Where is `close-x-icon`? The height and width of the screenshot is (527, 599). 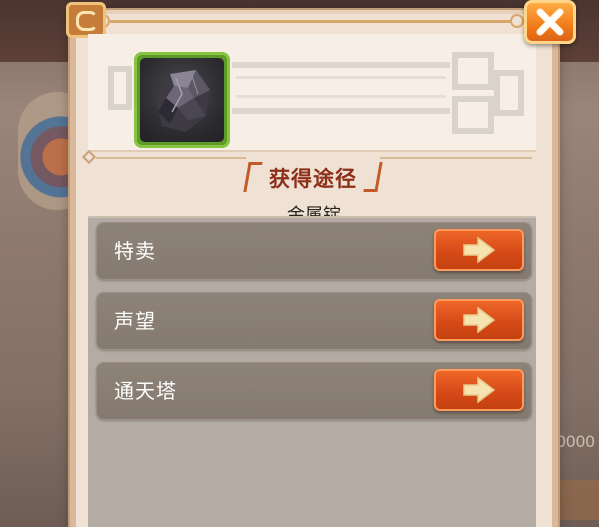
close-x-icon is located at coordinates (550, 22).